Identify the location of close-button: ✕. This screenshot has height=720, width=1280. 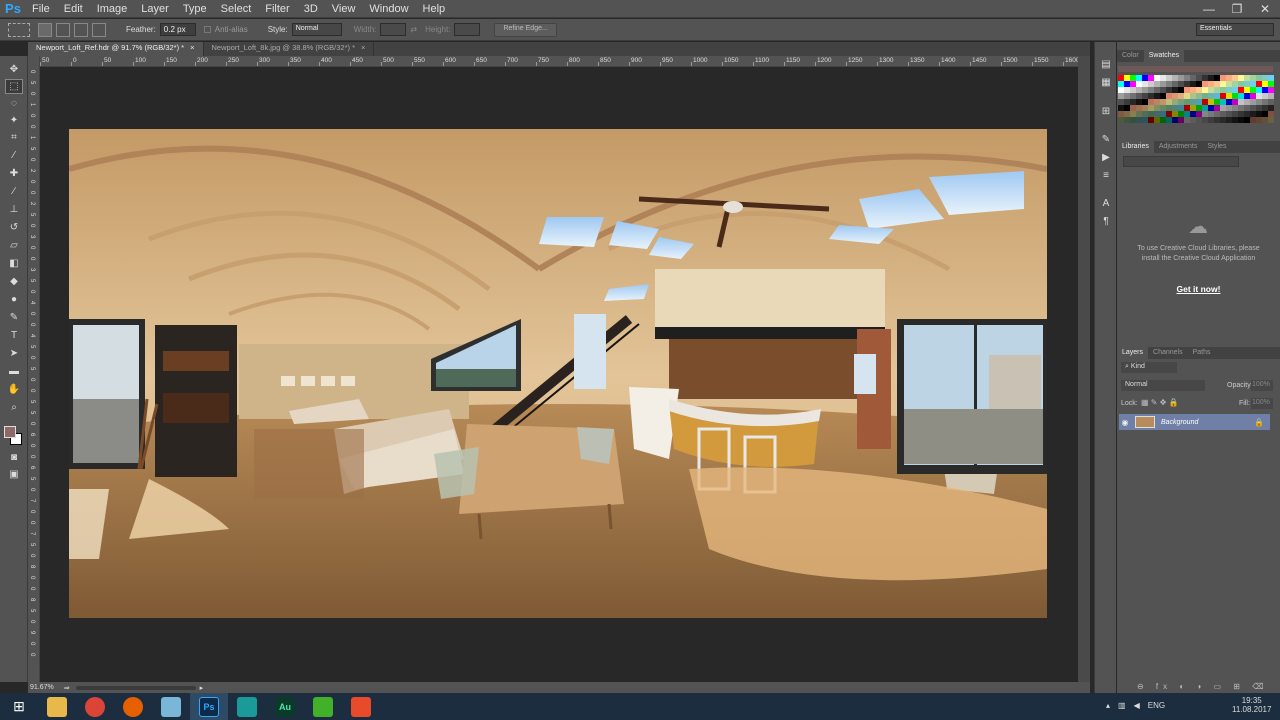
(1265, 8).